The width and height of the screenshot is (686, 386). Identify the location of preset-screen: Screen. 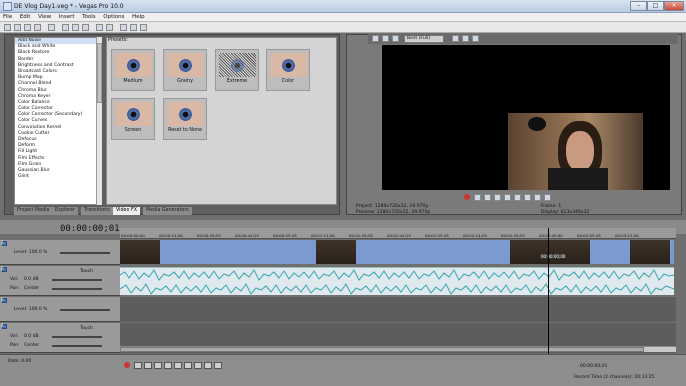
(133, 119).